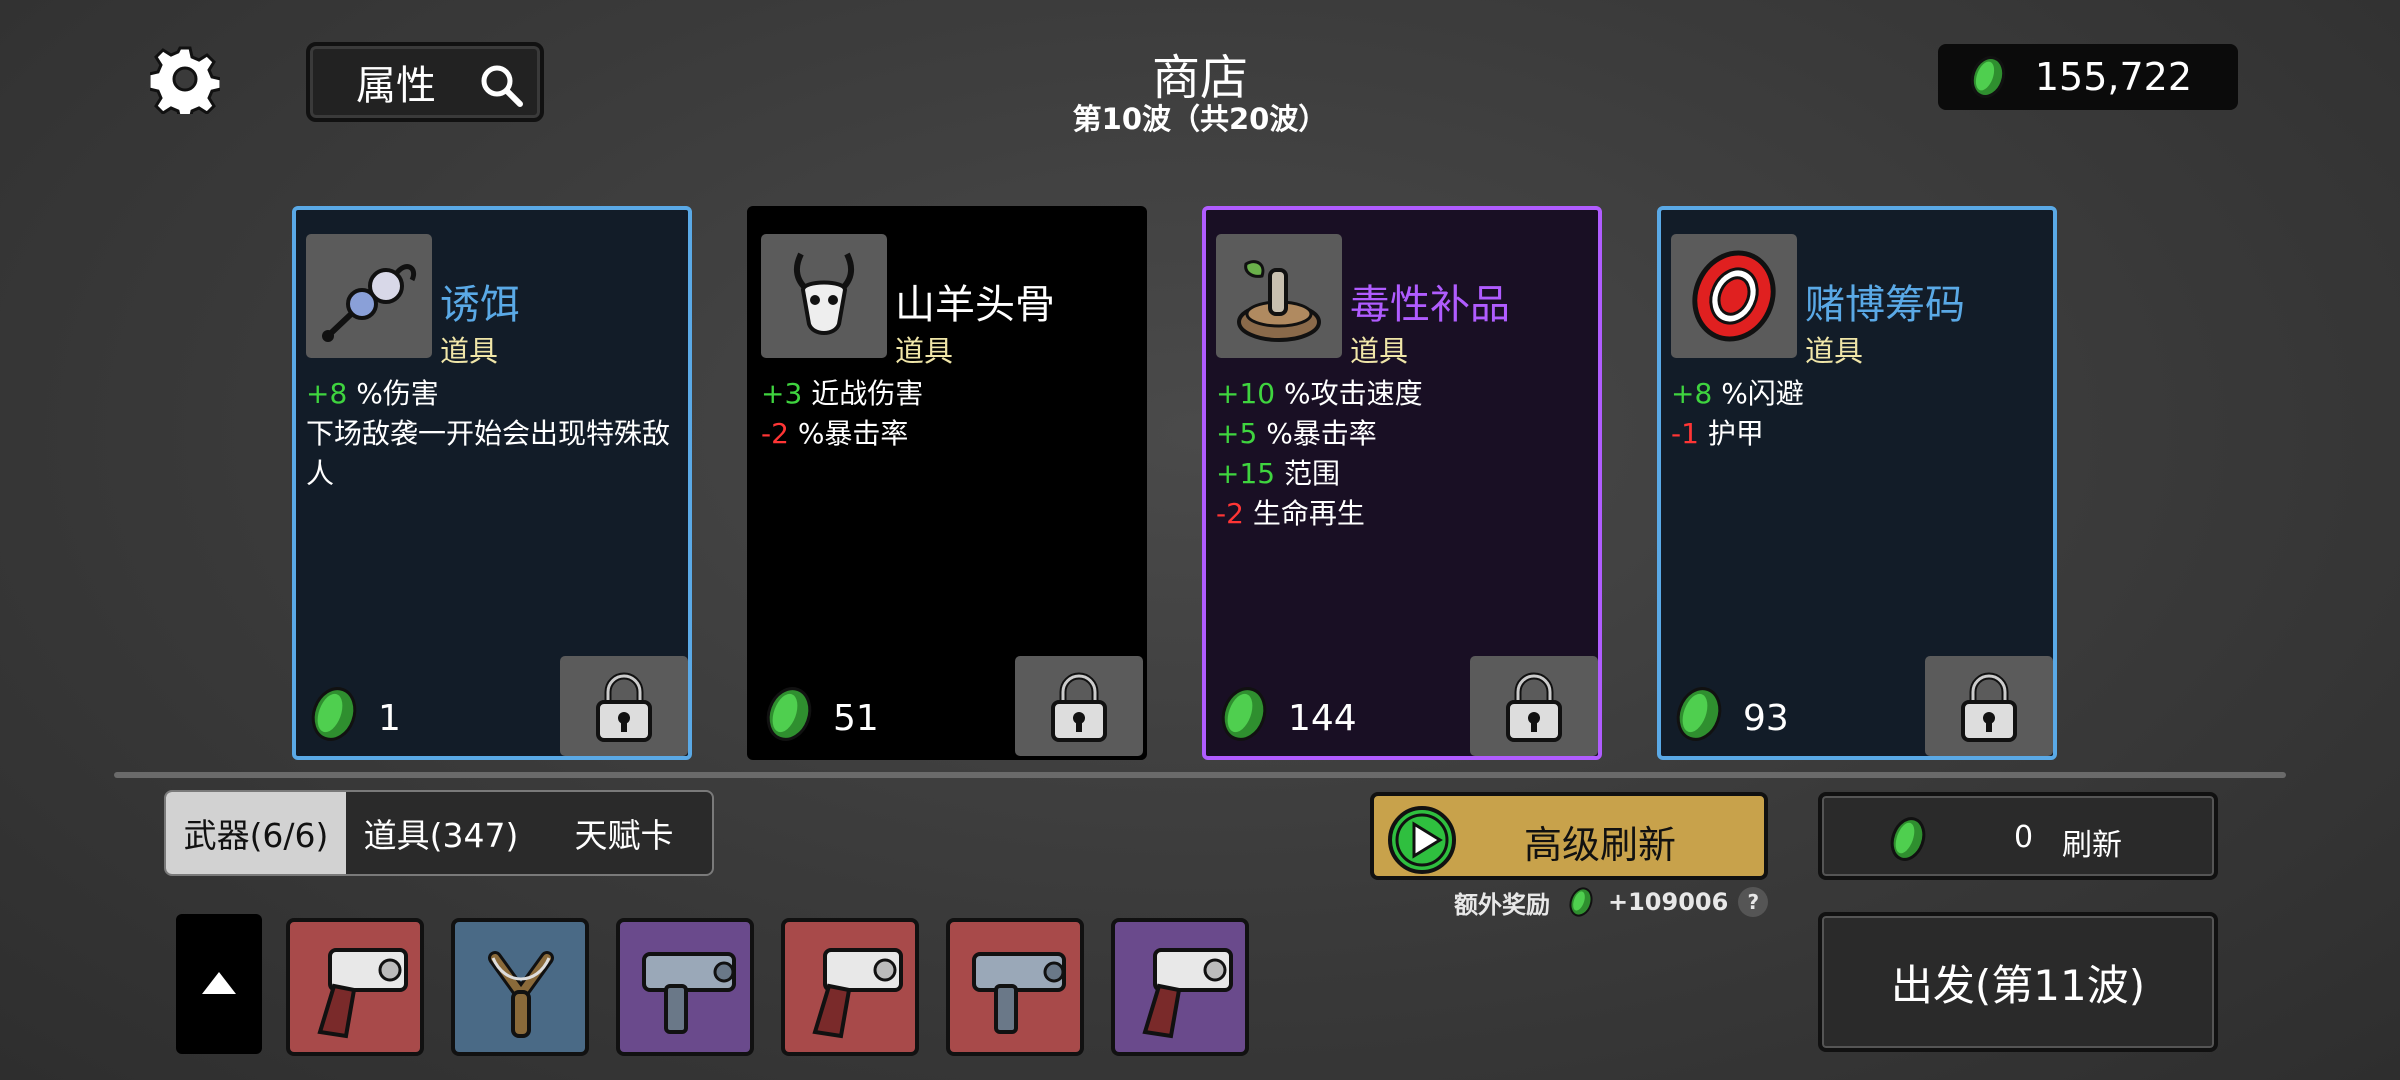 The width and height of the screenshot is (2400, 1080). What do you see at coordinates (867, 393) in the screenshot?
I see `stat-text: 近战伤害` at bounding box center [867, 393].